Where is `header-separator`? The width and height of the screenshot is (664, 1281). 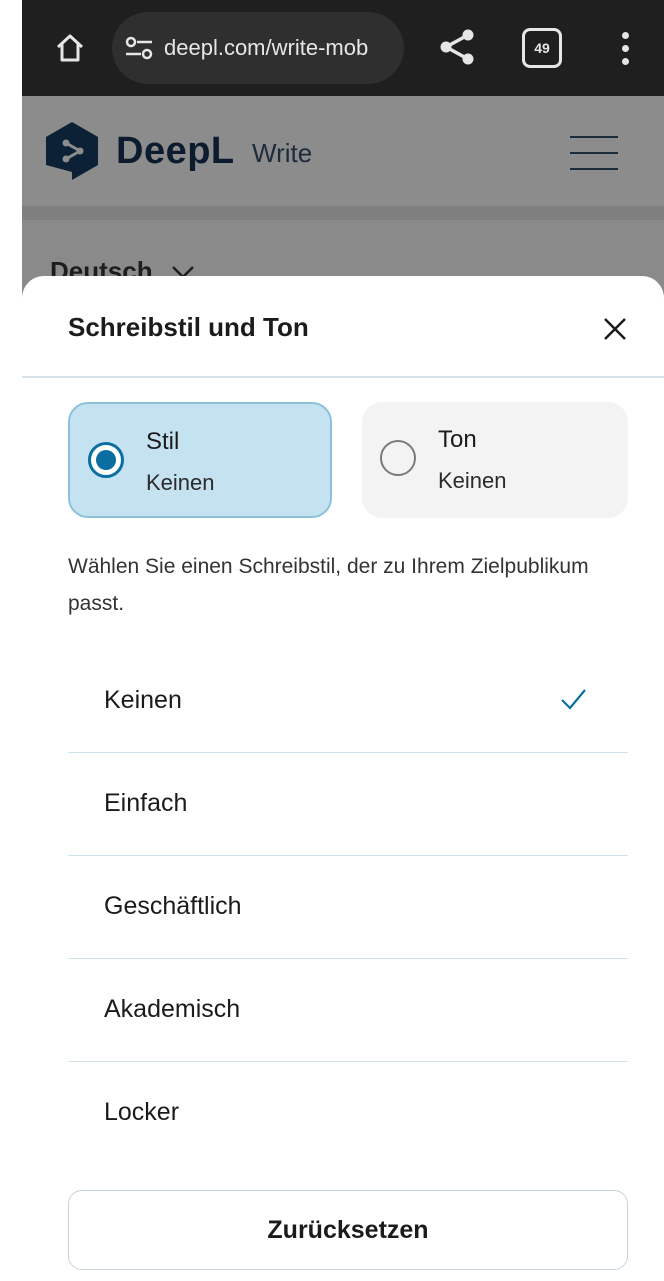
header-separator is located at coordinates (343, 213).